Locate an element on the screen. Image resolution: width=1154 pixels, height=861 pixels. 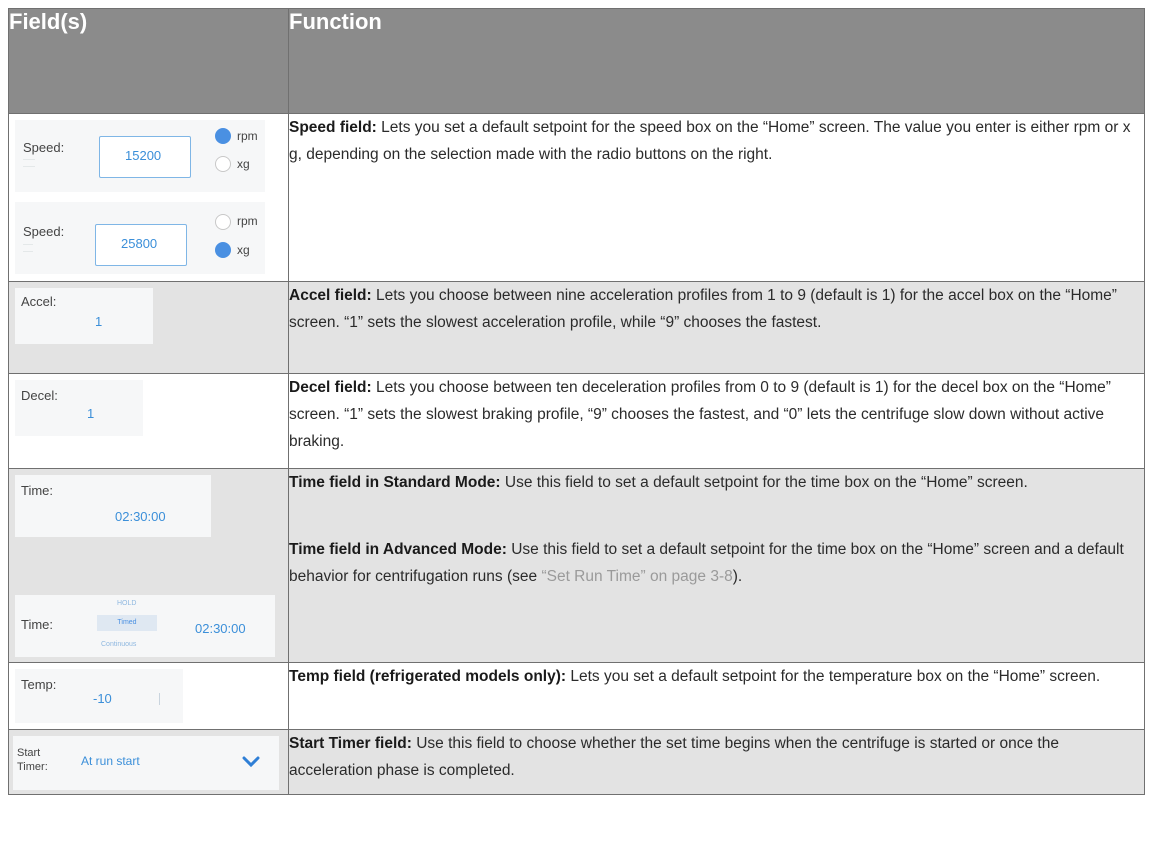
mode-option-timed: Timed is located at coordinates (127, 623).